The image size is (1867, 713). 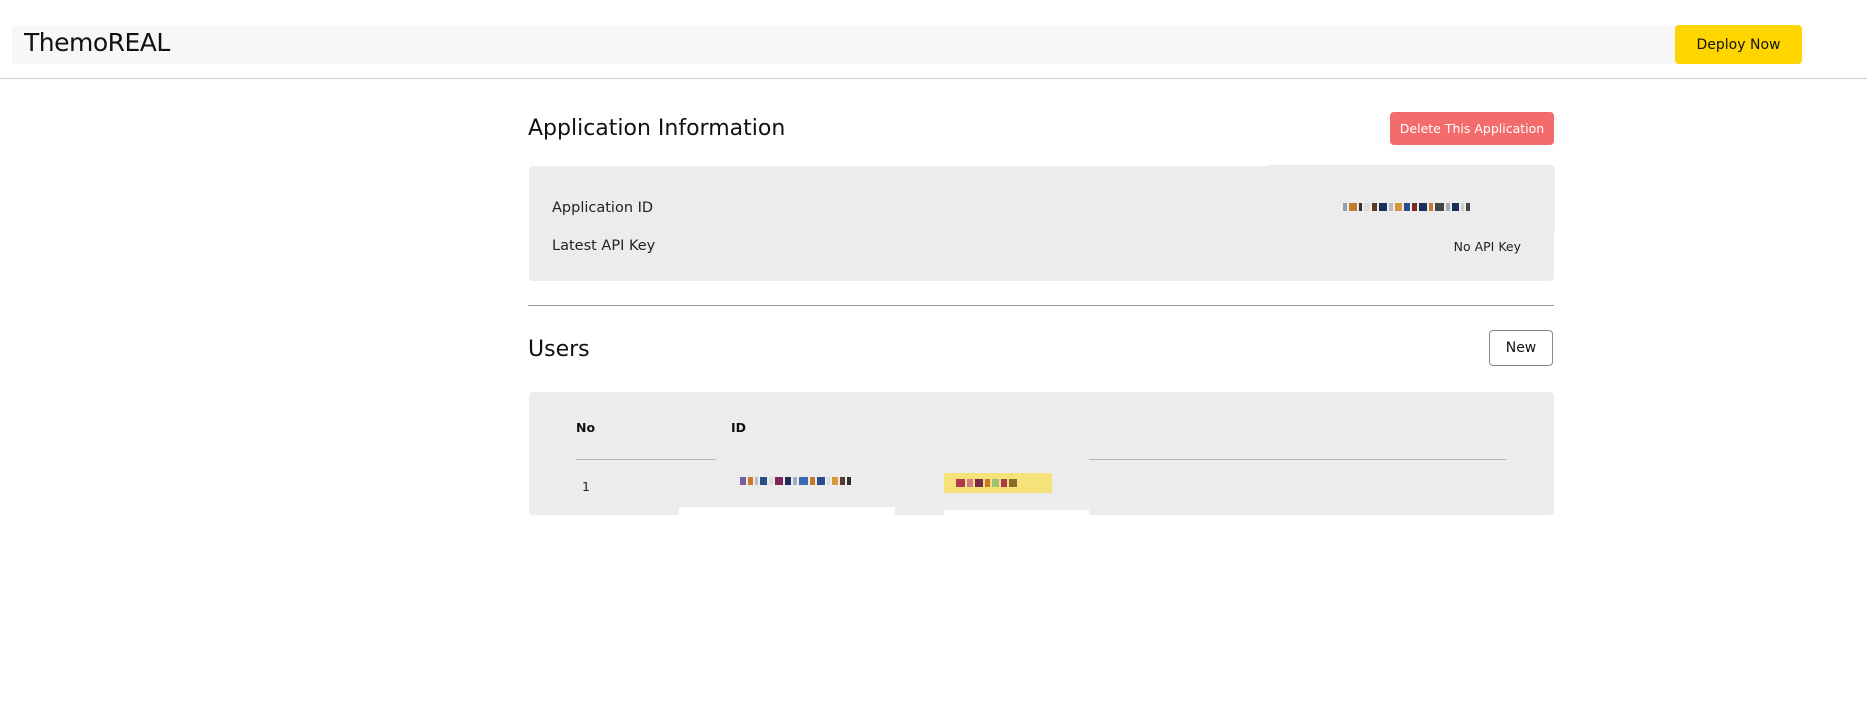 I want to click on user-id-value-redacted, so click(x=795, y=481).